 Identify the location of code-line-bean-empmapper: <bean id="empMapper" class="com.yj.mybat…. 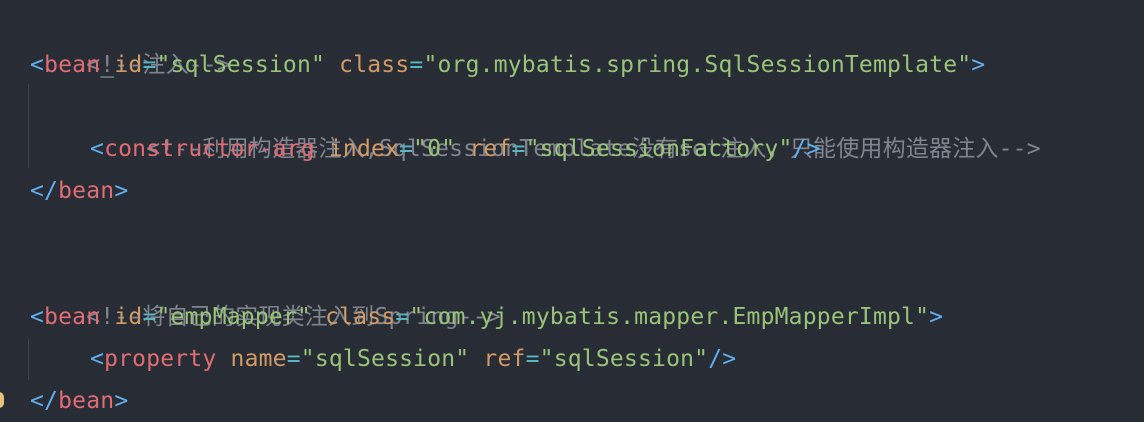
(486, 317).